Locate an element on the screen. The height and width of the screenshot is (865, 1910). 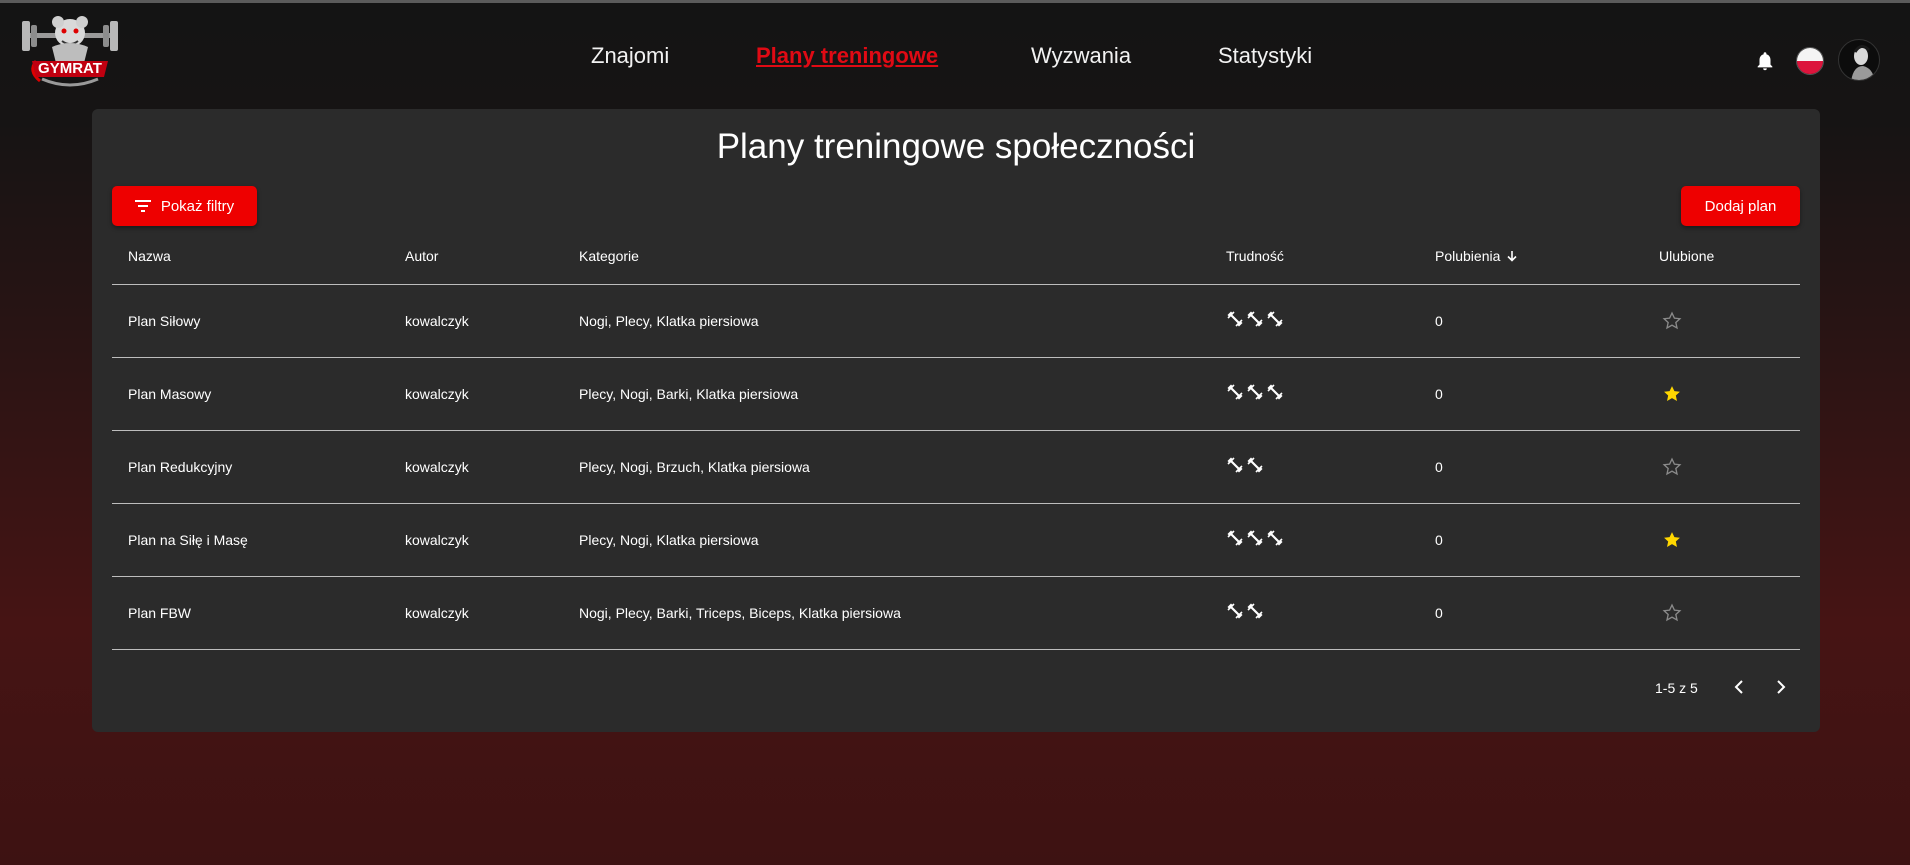
plan-name-cell: Plan Masowy is located at coordinates (250, 394).